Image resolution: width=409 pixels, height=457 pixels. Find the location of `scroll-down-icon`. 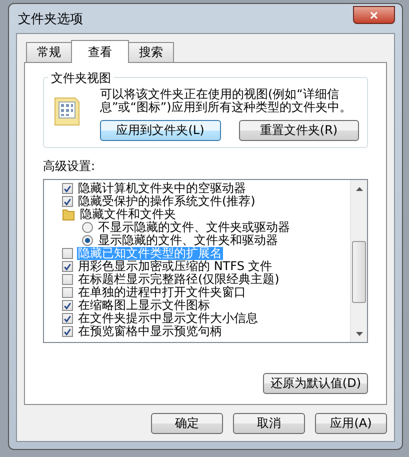

scroll-down-icon is located at coordinates (359, 334).